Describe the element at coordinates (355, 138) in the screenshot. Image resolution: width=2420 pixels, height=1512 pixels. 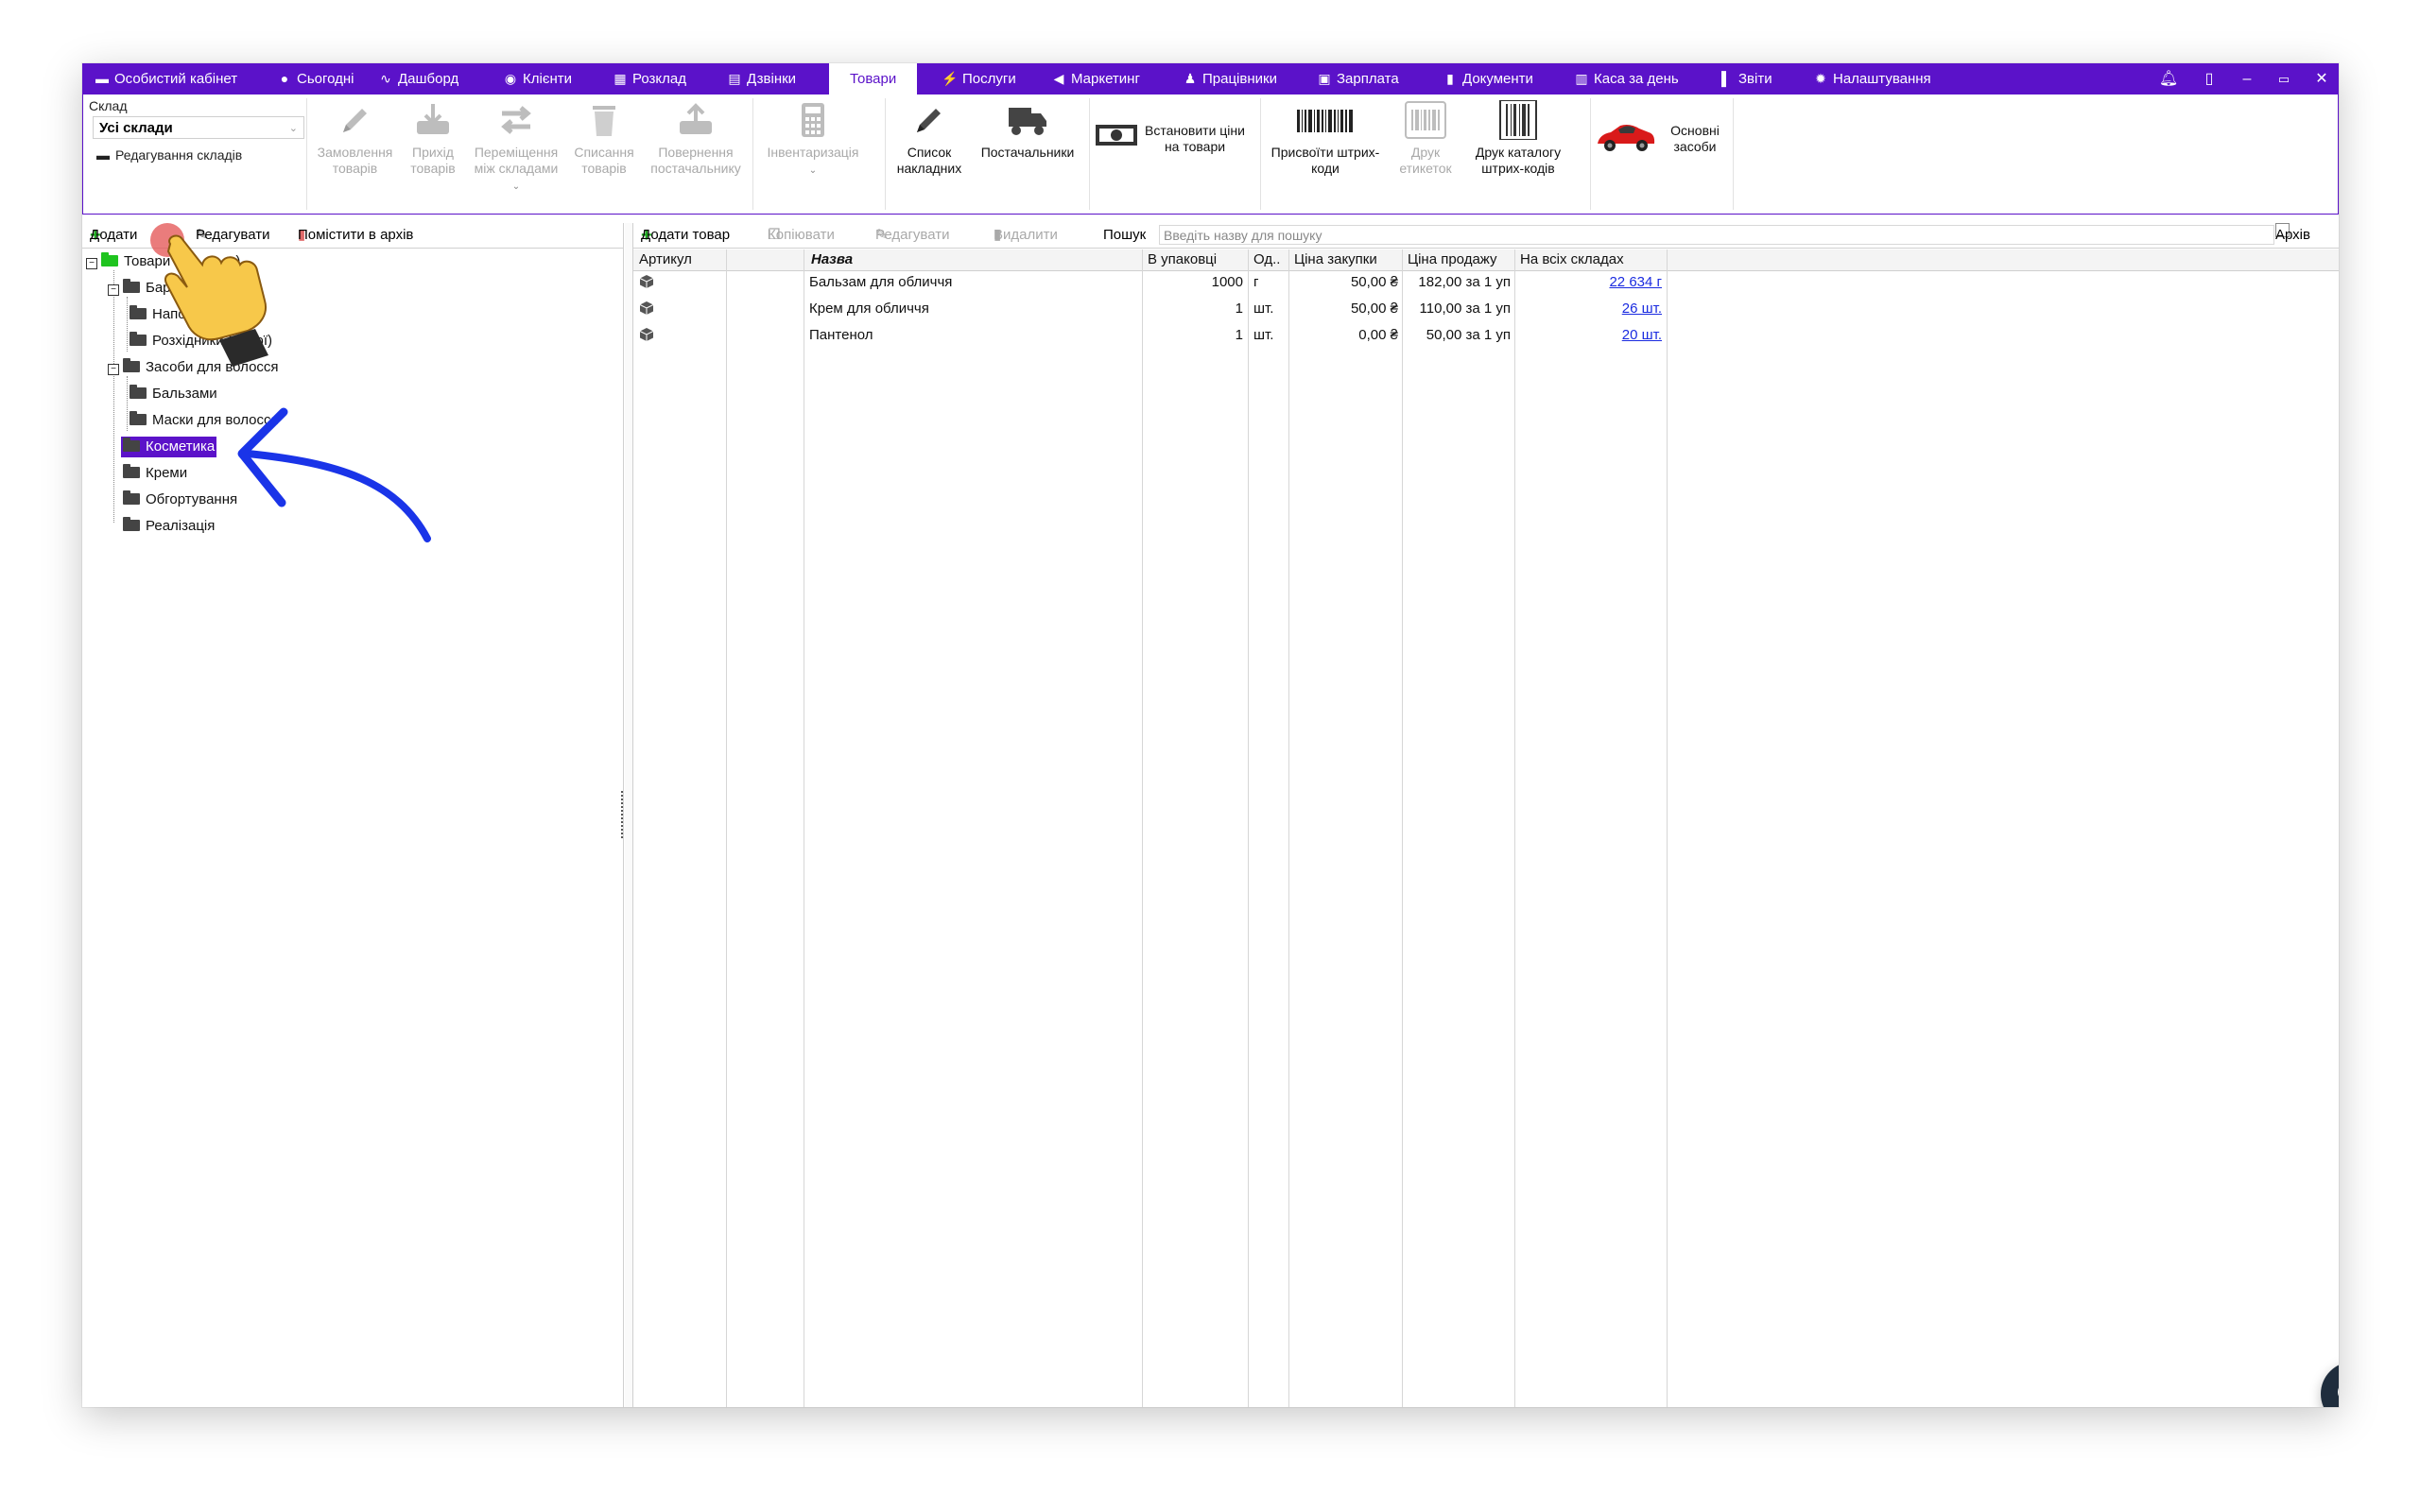
I see `order-products-button: Замовлення товарів` at that location.